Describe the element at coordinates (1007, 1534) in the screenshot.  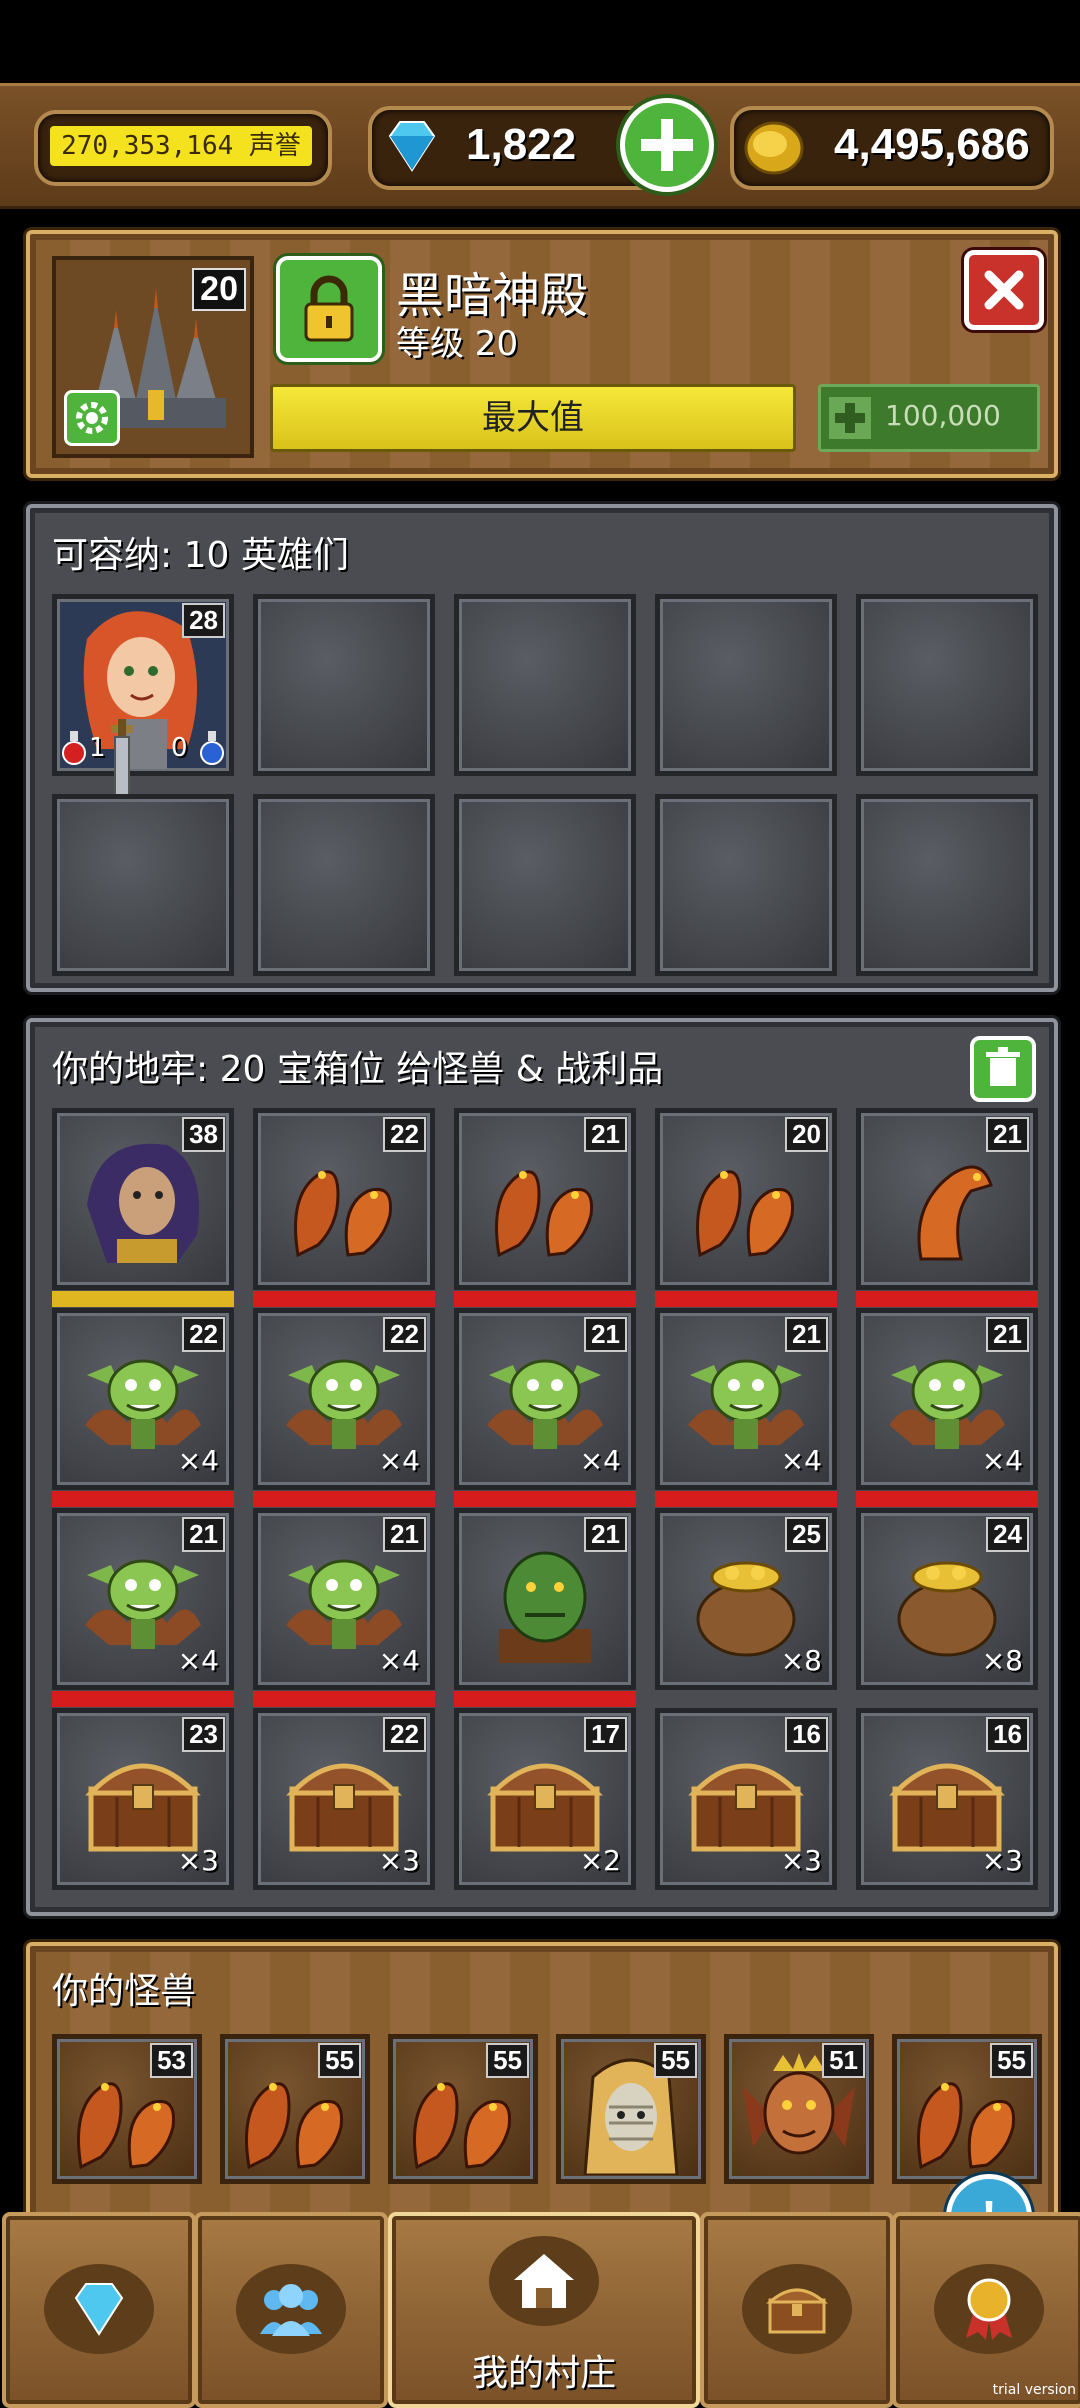
I see `slot-level-badge: 24` at that location.